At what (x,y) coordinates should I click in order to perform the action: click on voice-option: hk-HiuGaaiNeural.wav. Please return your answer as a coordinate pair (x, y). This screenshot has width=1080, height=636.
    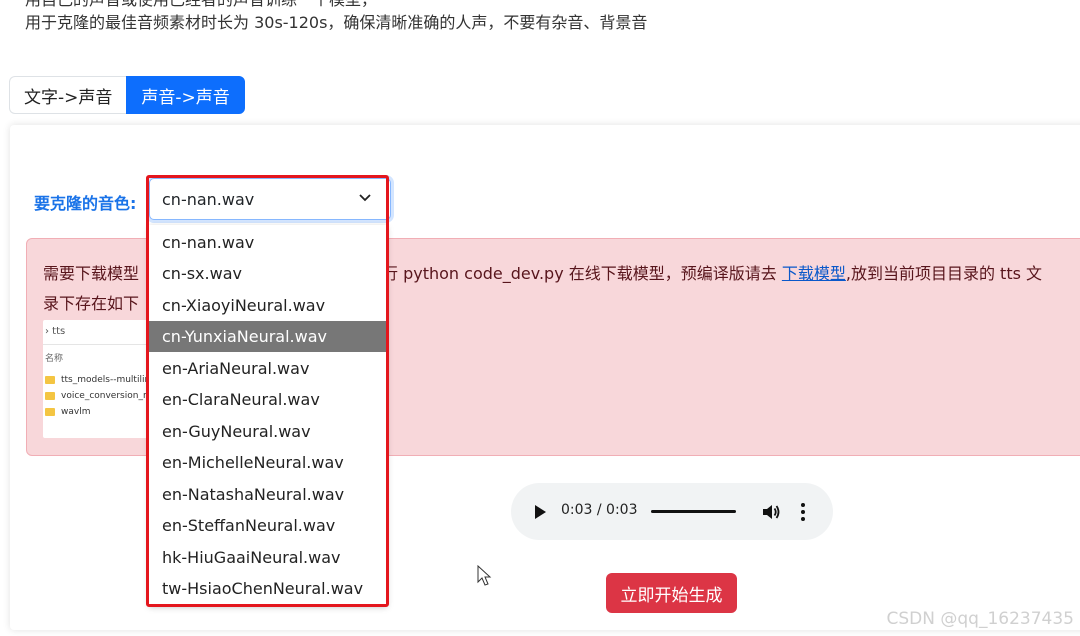
    Looking at the image, I should click on (268, 557).